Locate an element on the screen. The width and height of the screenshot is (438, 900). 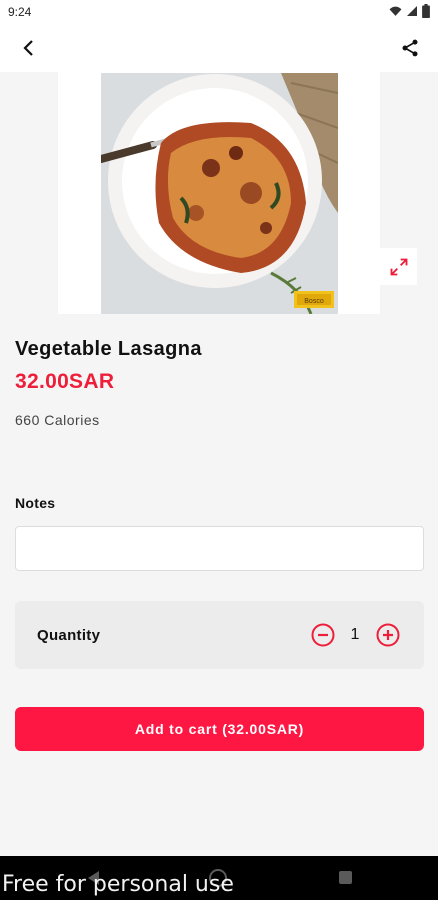
expand-image-button is located at coordinates (398, 266).